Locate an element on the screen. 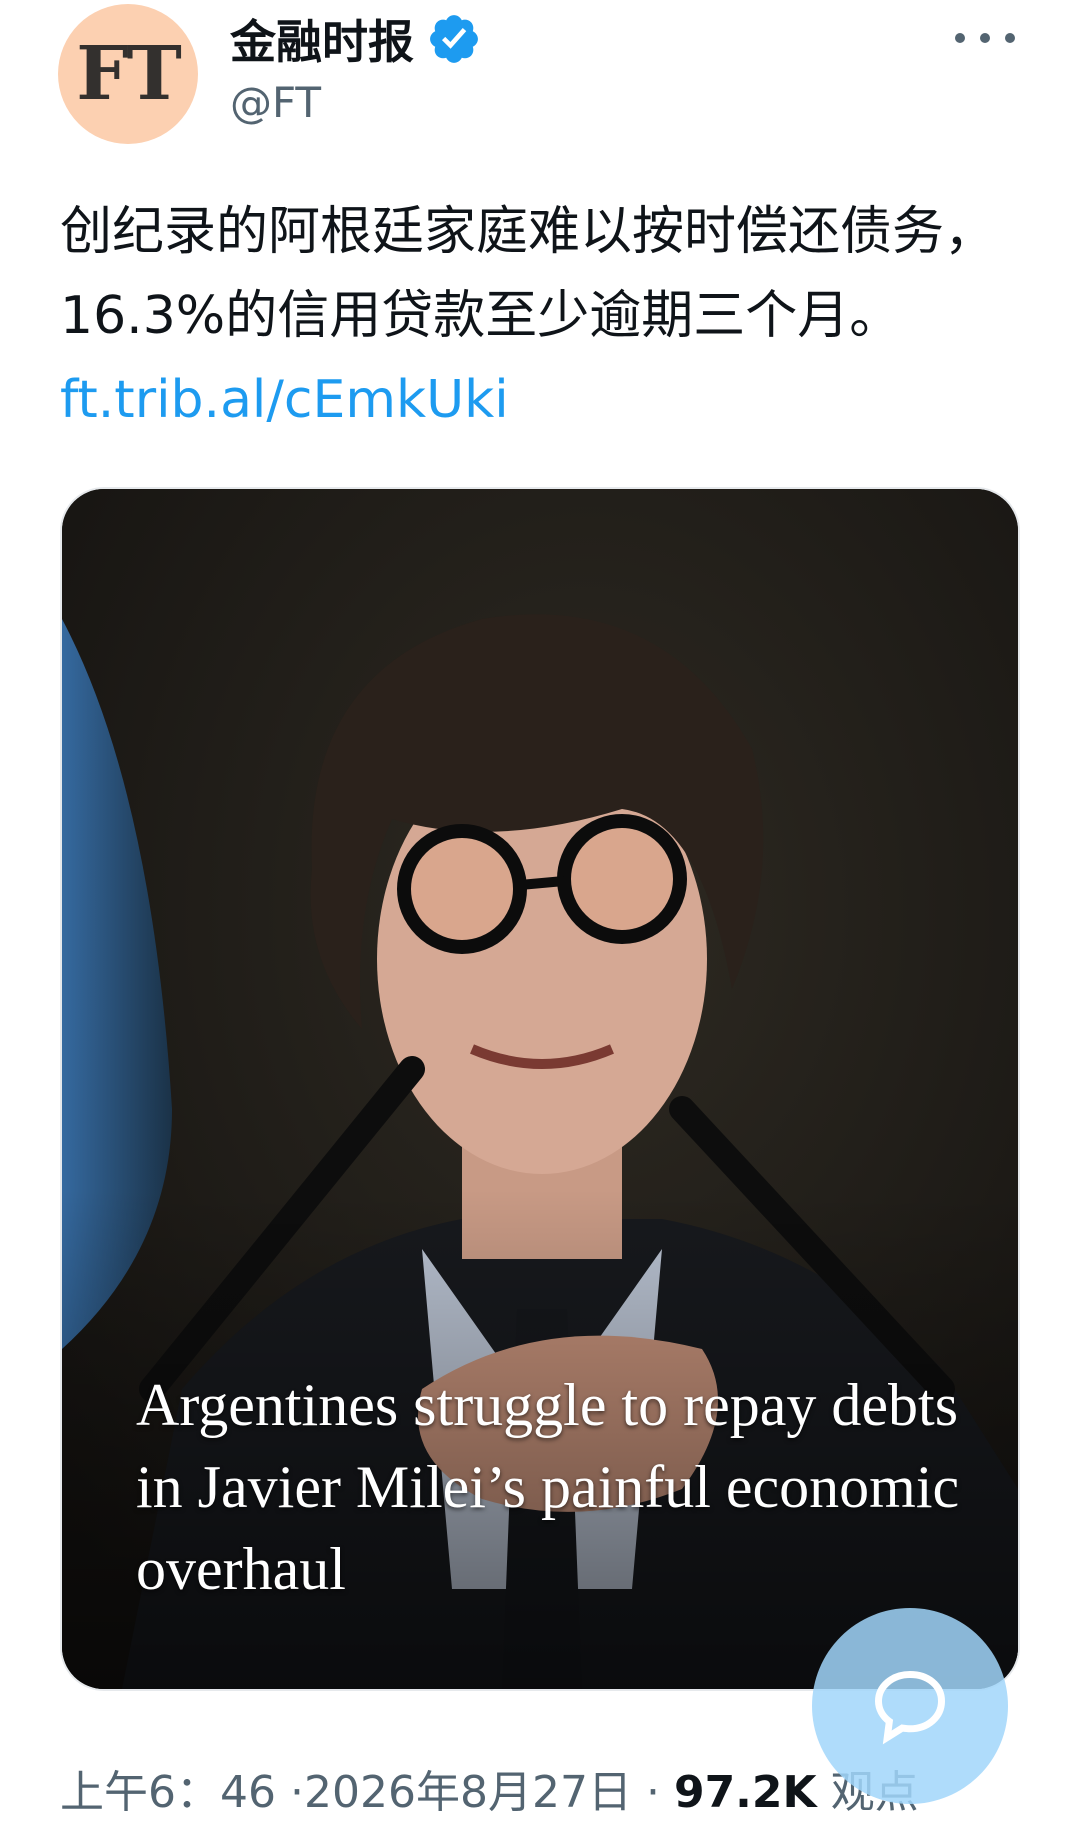 This screenshot has width=1080, height=1826. tweet-meta: 上午6：46 ·2026年8月27日 · 97.2K 观点 is located at coordinates (489, 1788).